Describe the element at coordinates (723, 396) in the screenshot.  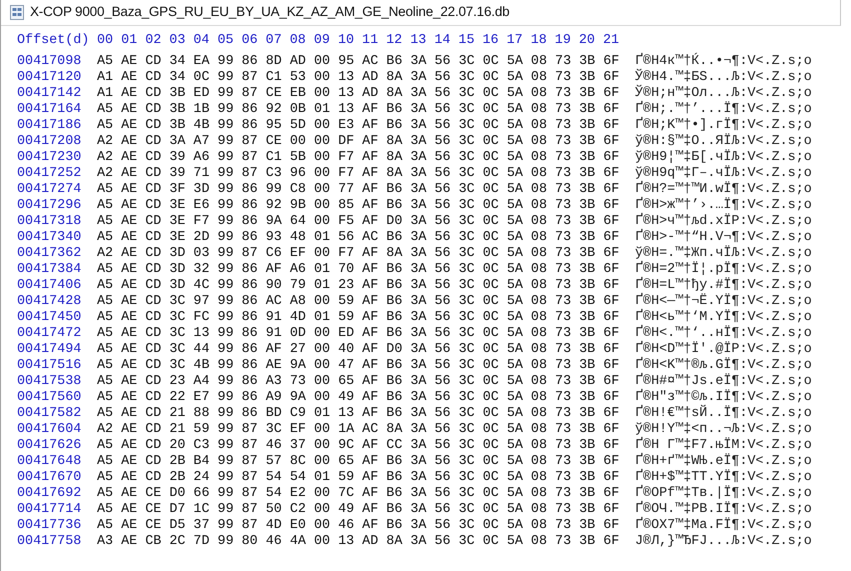
I see `text-dump: Ґ®Н"з™†©љ.IЇ¶:V<.Z.s;o` at that location.